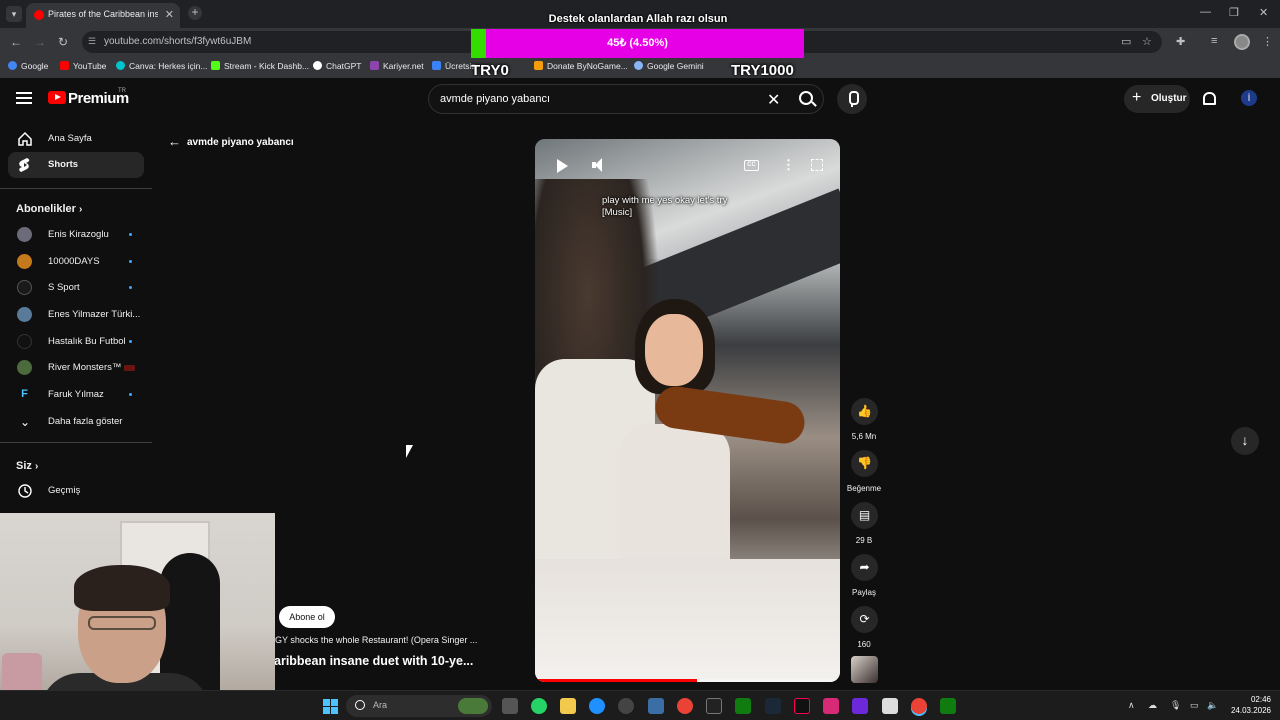  I want to click on windows-start-icon, so click(330, 706).